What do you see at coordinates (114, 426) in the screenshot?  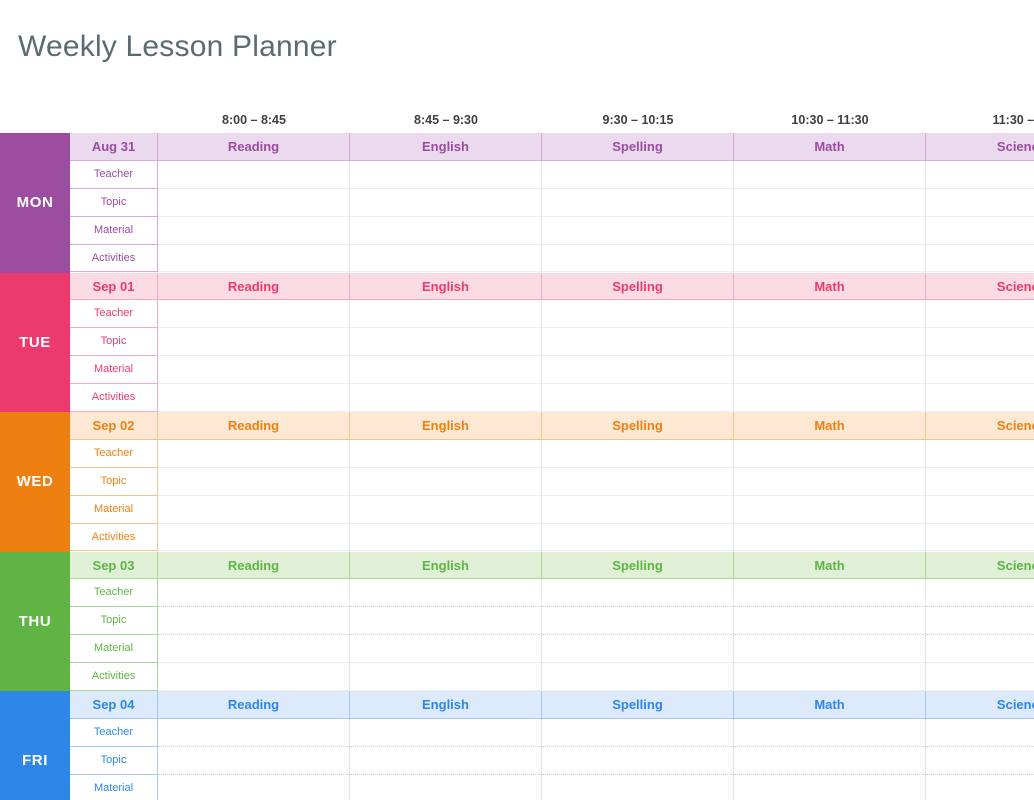 I see `date-cell: Sep 02` at bounding box center [114, 426].